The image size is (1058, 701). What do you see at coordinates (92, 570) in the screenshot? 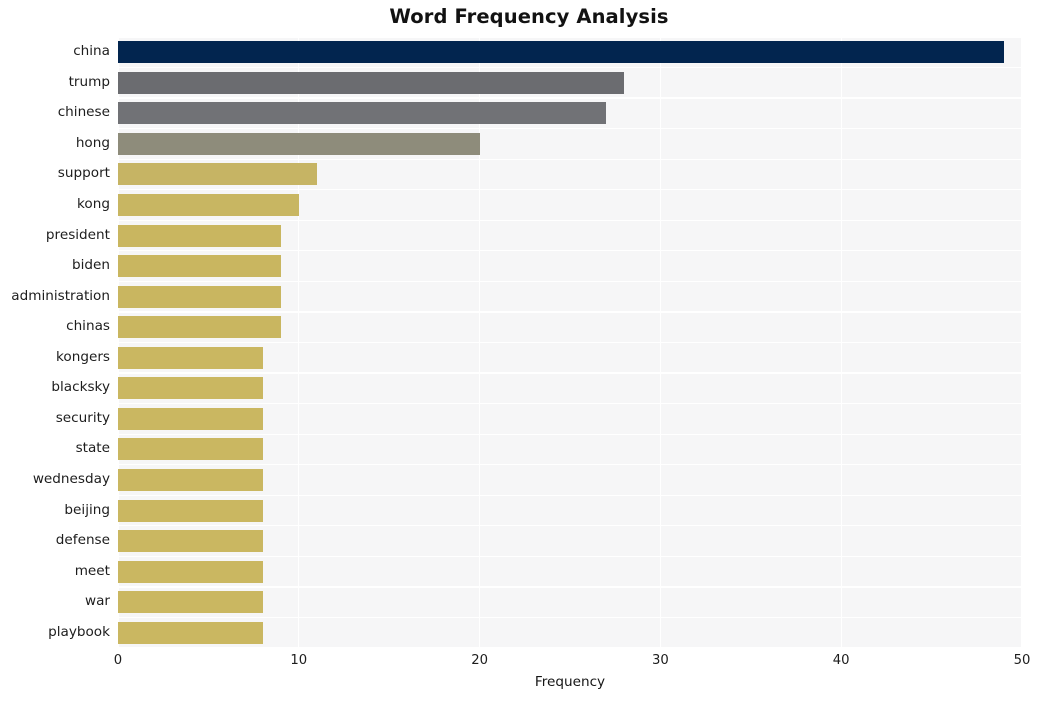
I see `y-axis-tick-label: meet` at bounding box center [92, 570].